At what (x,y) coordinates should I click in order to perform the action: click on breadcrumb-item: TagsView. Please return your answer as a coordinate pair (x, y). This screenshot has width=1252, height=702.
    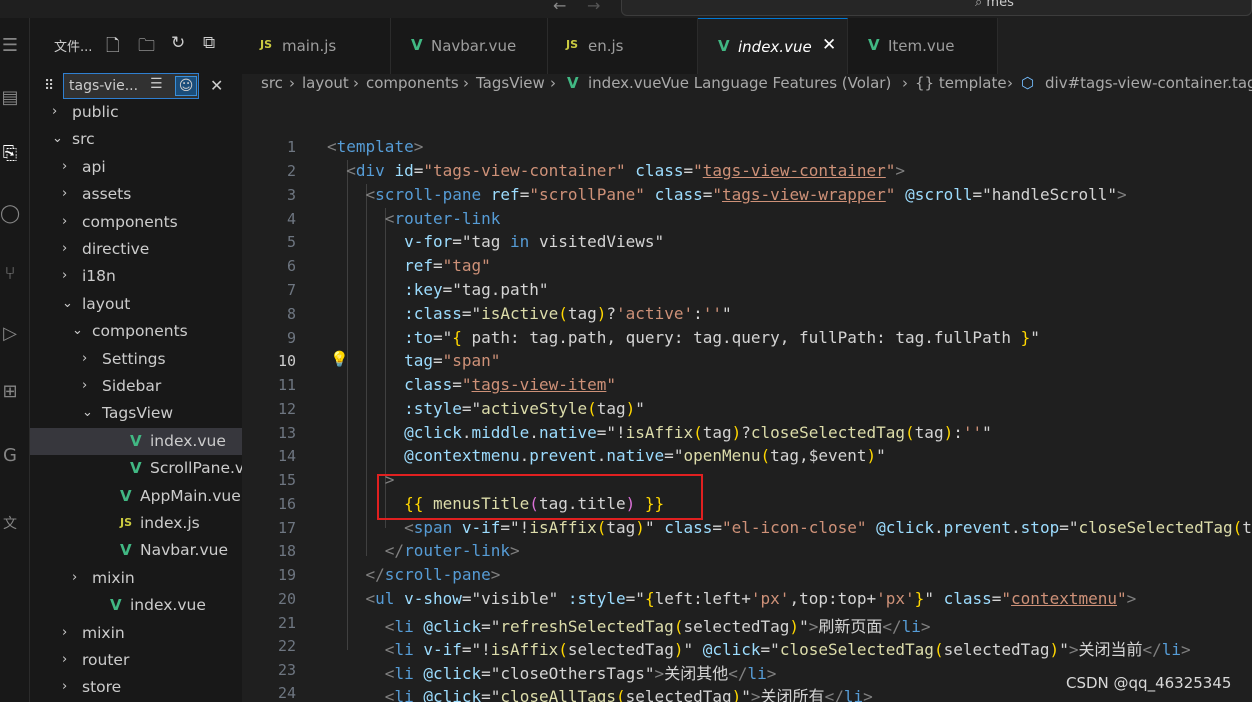
    Looking at the image, I should click on (510, 83).